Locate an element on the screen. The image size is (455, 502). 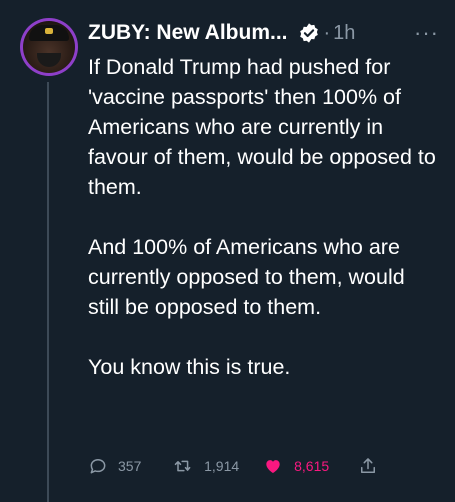
share-button is located at coordinates (373, 466).